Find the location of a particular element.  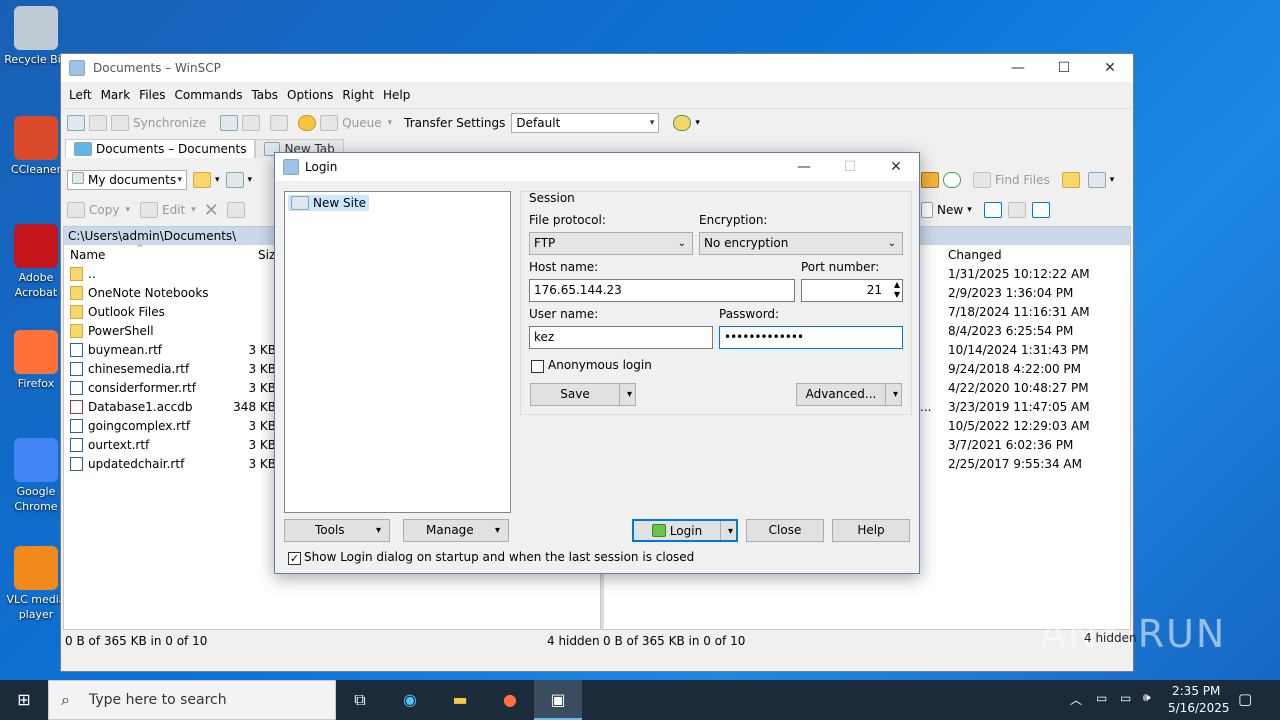

close-button: ✕ is located at coordinates (1110, 68).